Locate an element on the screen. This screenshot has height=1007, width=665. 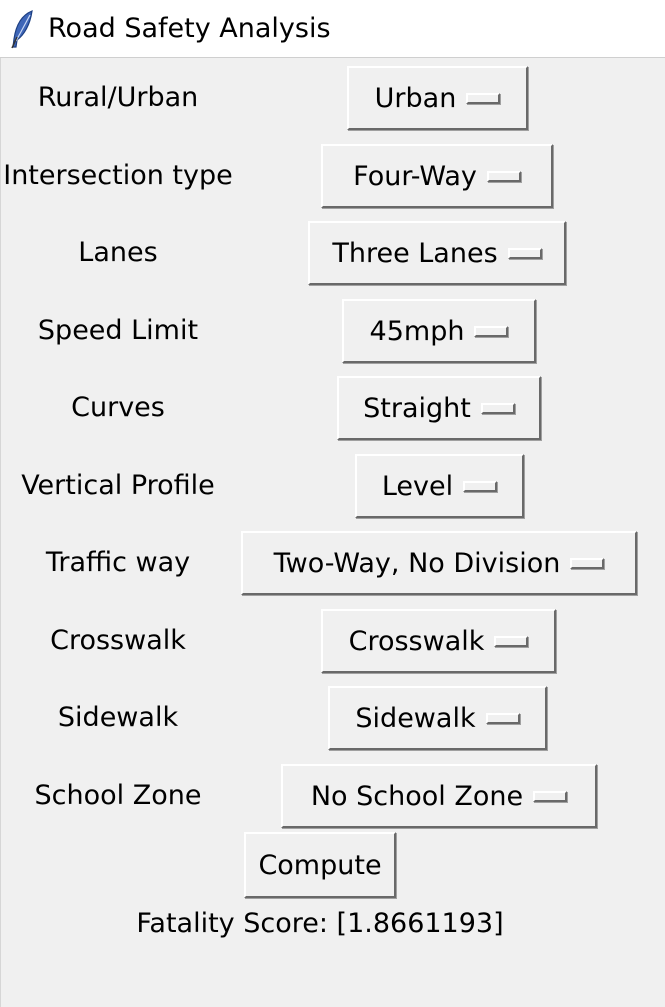
row-speed-limit: Speed Limit 45mph is located at coordinates (333, 331).